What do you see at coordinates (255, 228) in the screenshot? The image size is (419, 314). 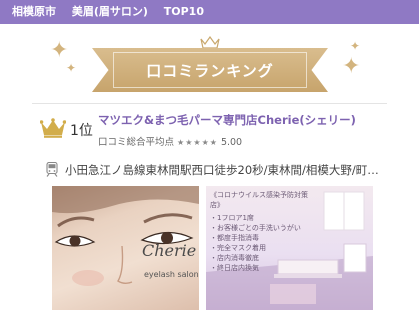 I see `notice-item: ・お客様ごとの手洗いうがい` at bounding box center [255, 228].